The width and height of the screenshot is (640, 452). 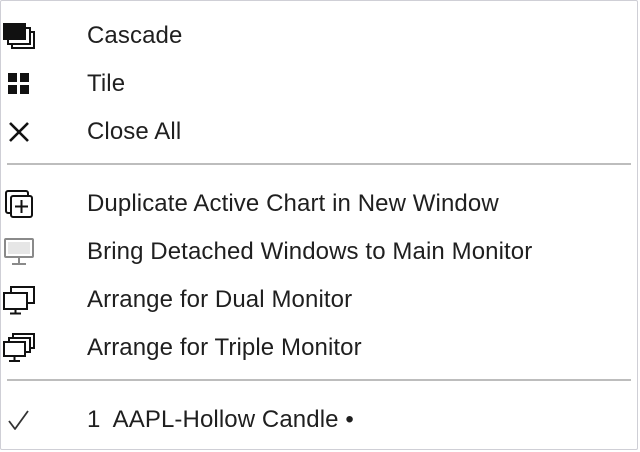 What do you see at coordinates (19, 252) in the screenshot?
I see `monitor-icon` at bounding box center [19, 252].